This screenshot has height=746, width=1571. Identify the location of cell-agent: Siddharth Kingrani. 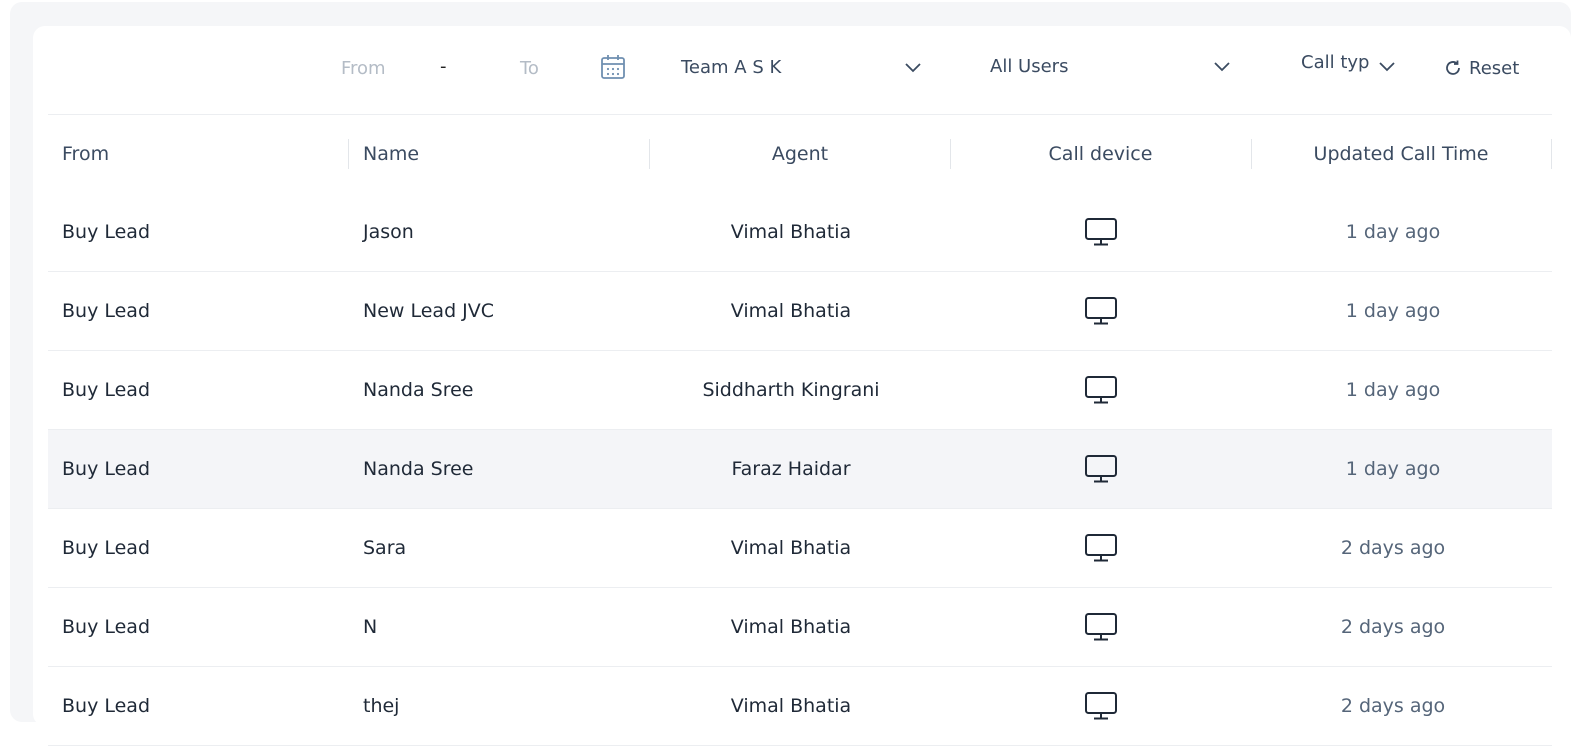
(791, 390).